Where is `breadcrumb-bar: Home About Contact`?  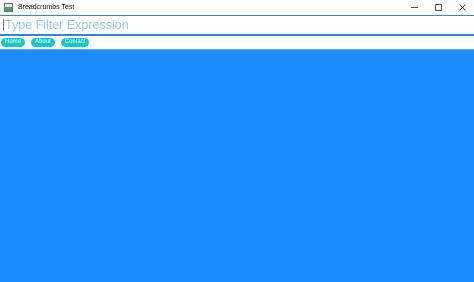
breadcrumb-bar: Home About Contact is located at coordinates (237, 43).